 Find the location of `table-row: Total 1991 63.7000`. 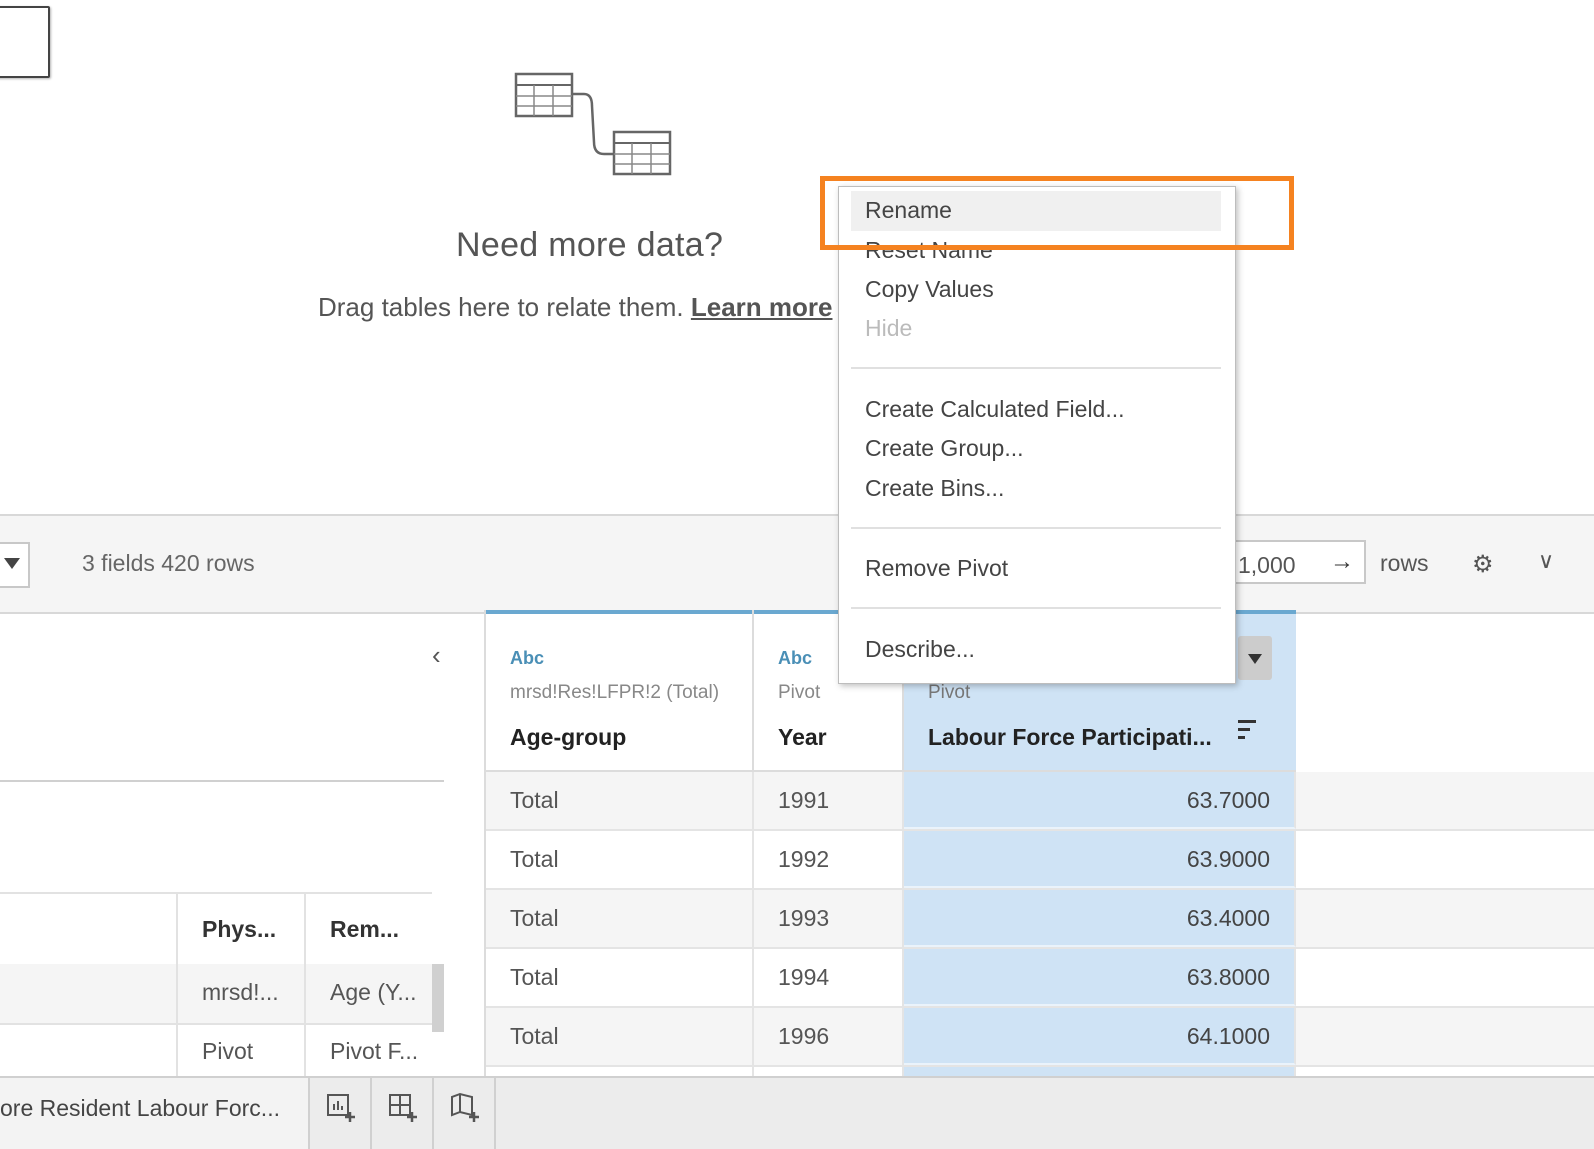

table-row: Total 1991 63.7000 is located at coordinates (1040, 801).